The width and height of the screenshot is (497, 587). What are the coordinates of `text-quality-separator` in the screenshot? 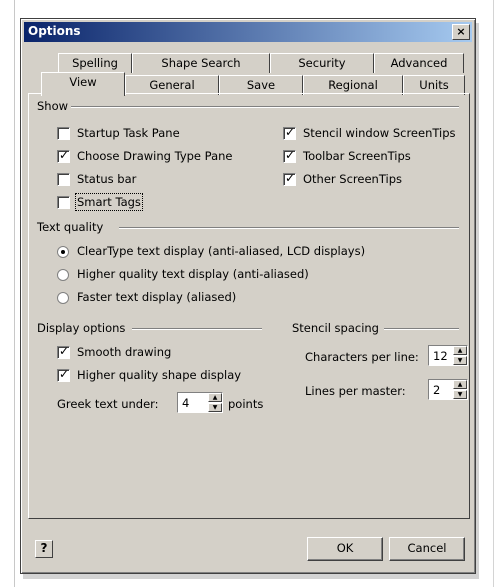 It's located at (289, 228).